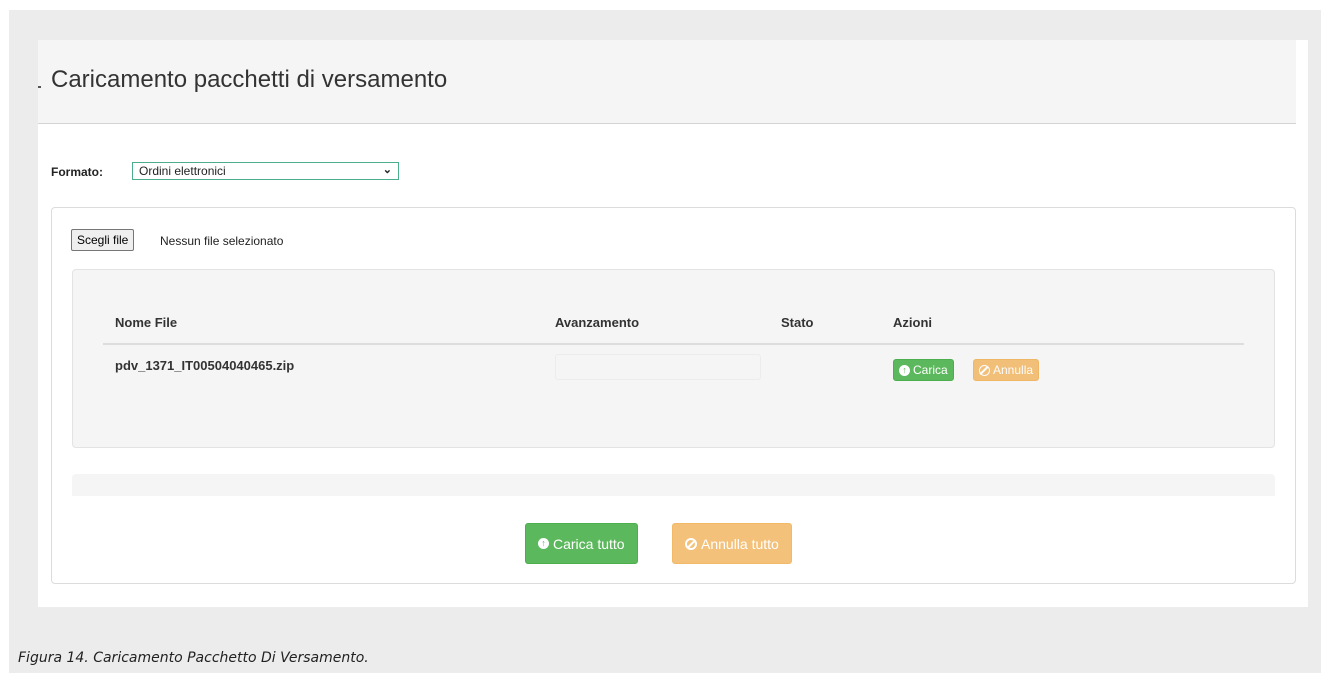 This screenshot has height=673, width=1327. I want to click on cancel-file-button: Annulla, so click(1006, 370).